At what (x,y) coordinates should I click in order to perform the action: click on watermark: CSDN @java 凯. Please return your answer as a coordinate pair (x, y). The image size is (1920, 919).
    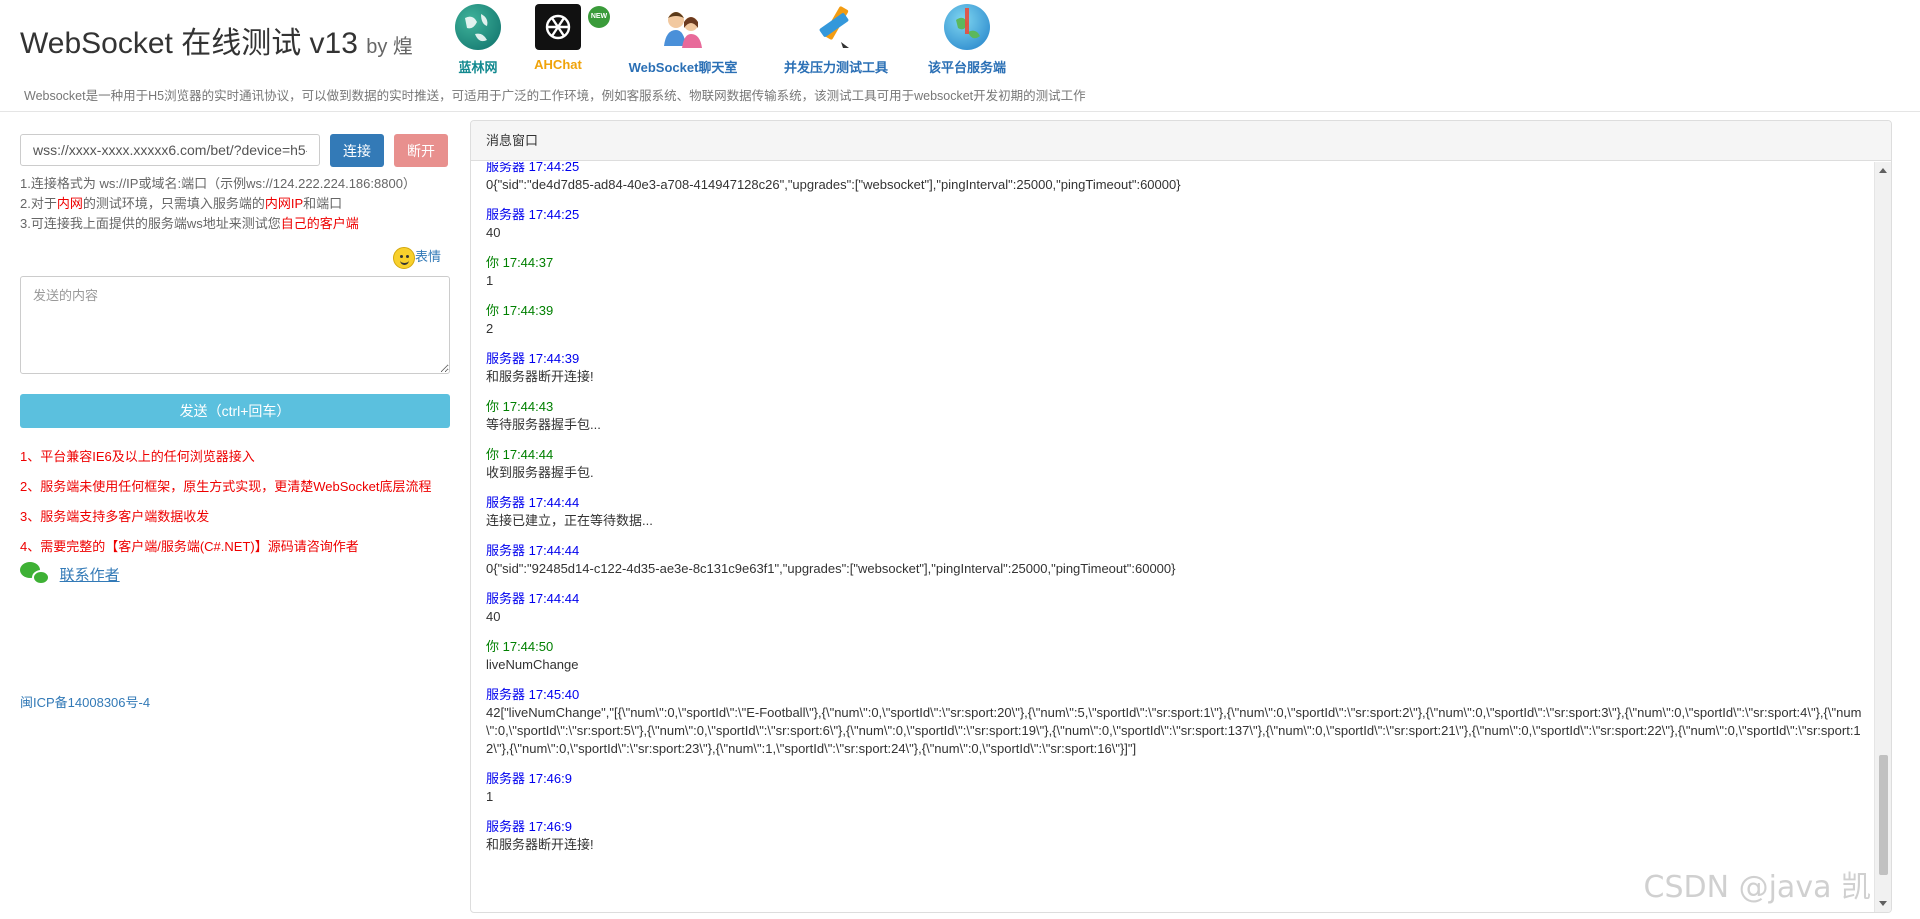
    Looking at the image, I should click on (1757, 887).